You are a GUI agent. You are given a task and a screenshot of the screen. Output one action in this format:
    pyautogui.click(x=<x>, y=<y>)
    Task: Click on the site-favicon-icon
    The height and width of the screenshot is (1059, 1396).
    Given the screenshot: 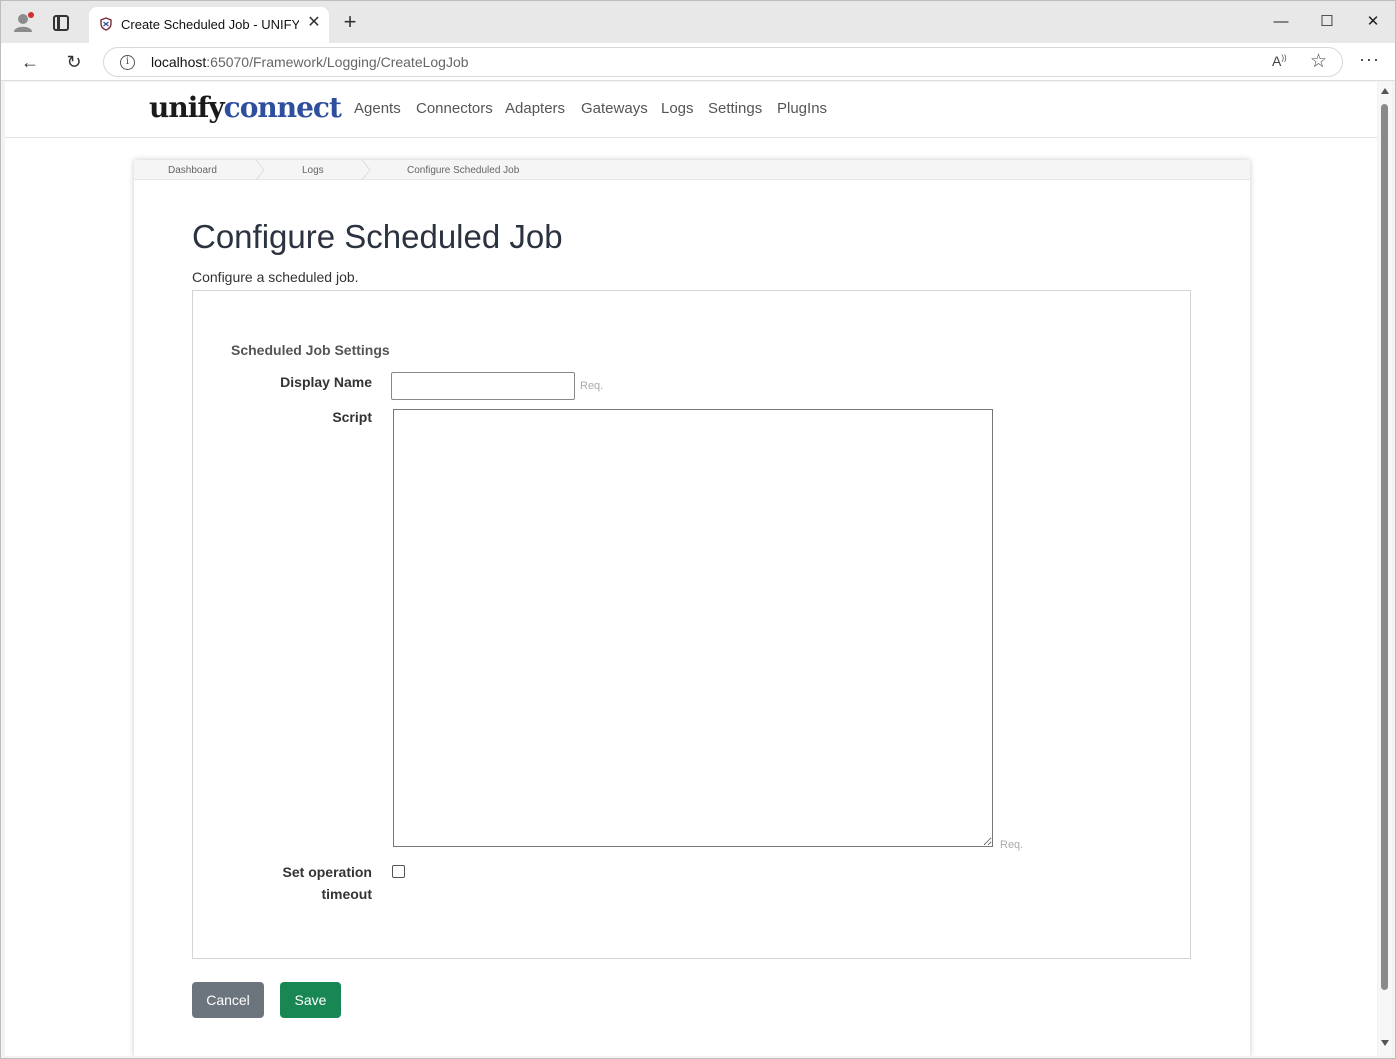 What is the action you would take?
    pyautogui.click(x=106, y=24)
    